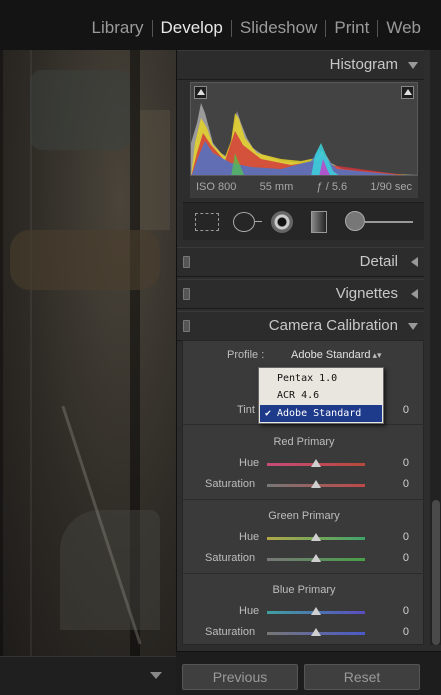  Describe the element at coordinates (366, 293) in the screenshot. I see `vignettes-title: Vignettes` at that location.